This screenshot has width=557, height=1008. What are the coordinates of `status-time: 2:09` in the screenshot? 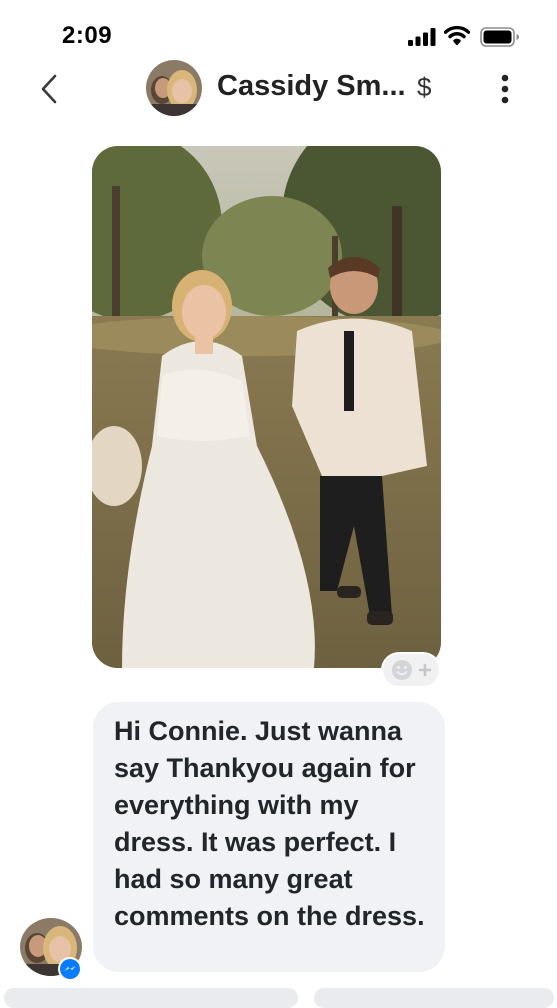 It's located at (87, 35).